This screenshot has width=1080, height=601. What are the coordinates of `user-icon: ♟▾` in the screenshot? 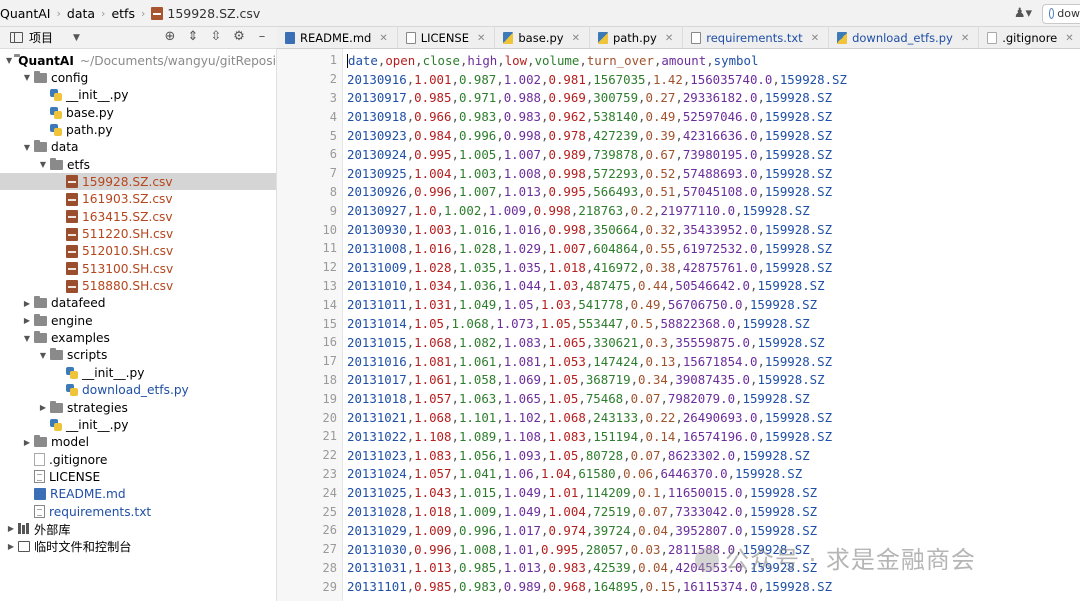 It's located at (1023, 14).